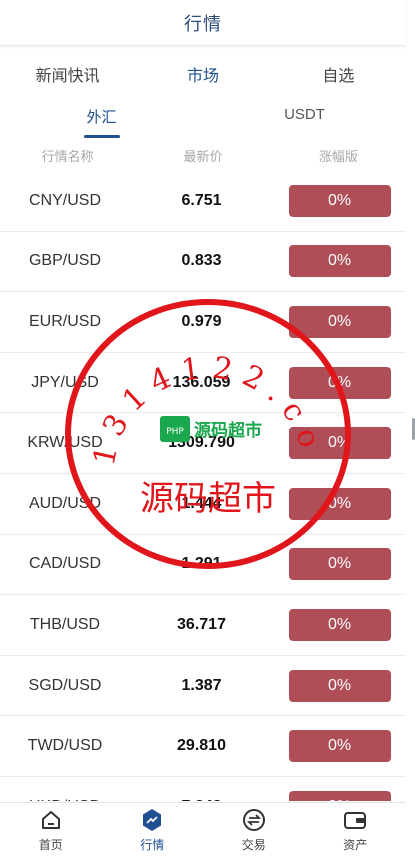 The height and width of the screenshot is (857, 415). I want to click on quote-pair: EUR/USD, so click(64, 321).